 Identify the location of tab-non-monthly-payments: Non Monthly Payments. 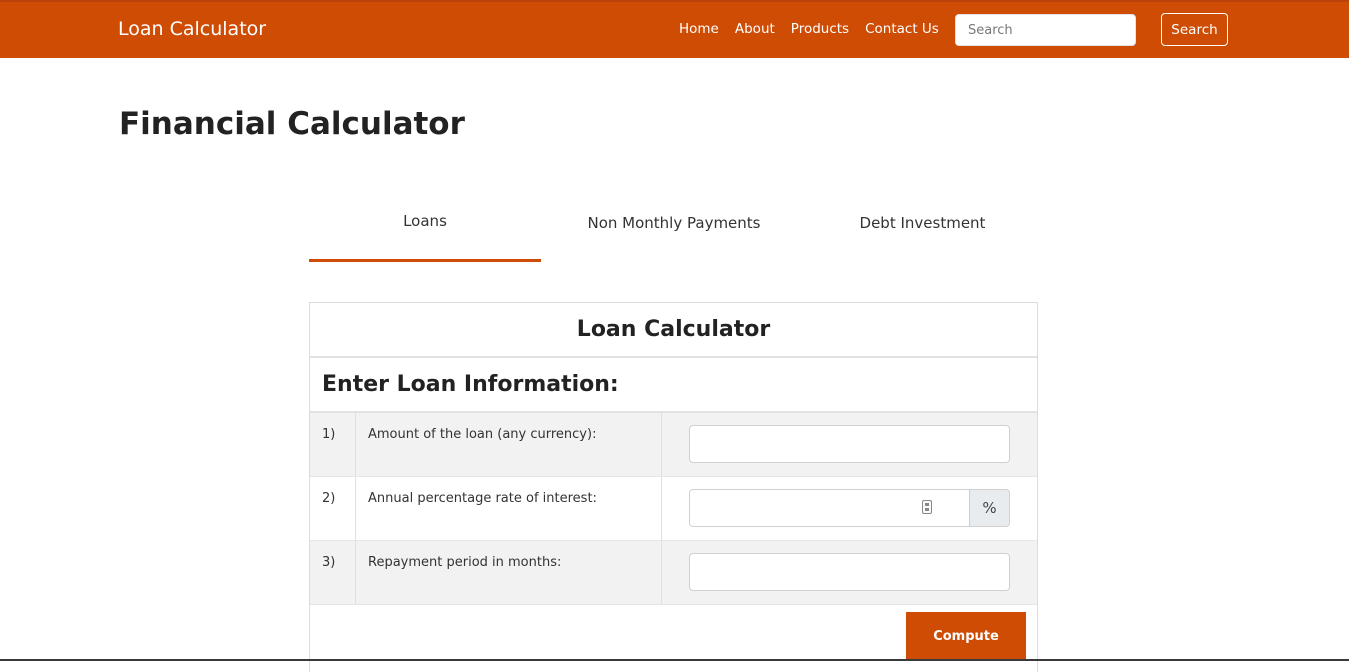
(674, 229).